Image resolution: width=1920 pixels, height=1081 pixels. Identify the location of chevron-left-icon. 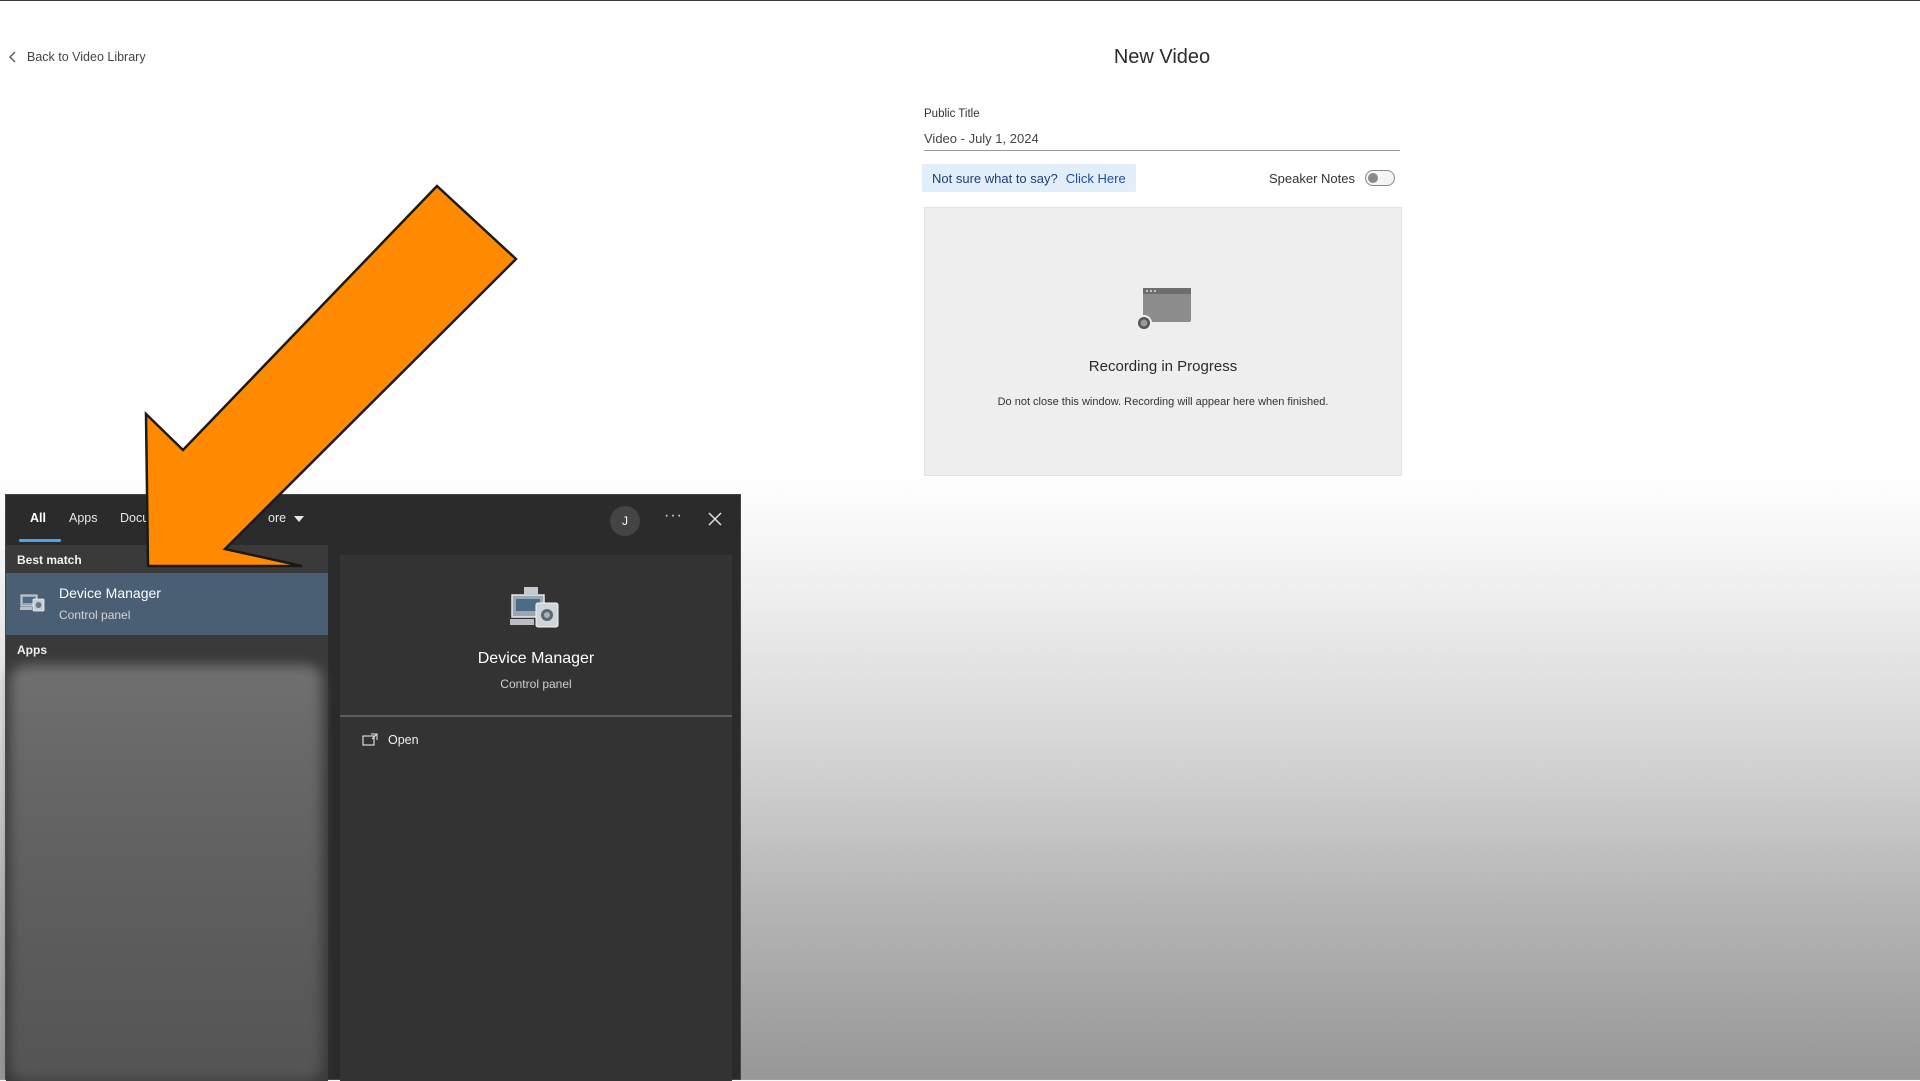
(12, 57).